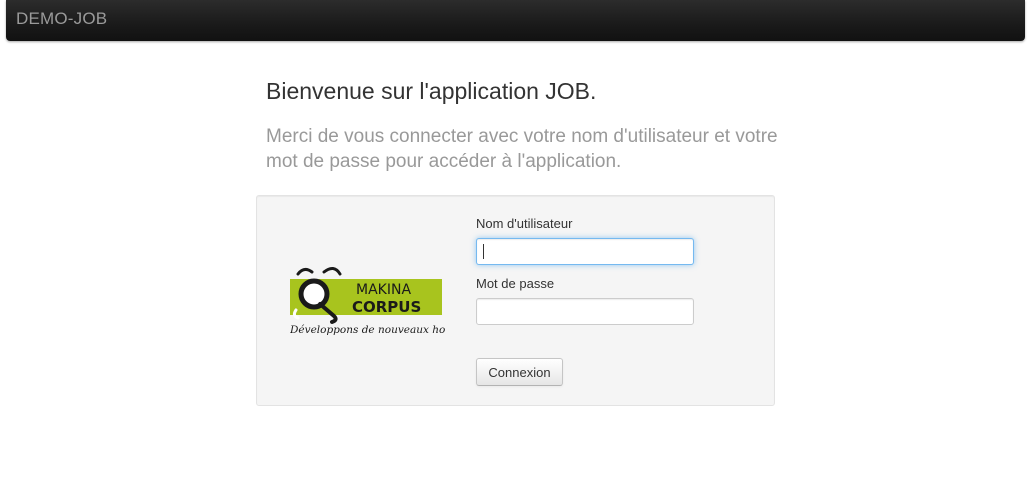  What do you see at coordinates (483, 251) in the screenshot?
I see `text-caret` at bounding box center [483, 251].